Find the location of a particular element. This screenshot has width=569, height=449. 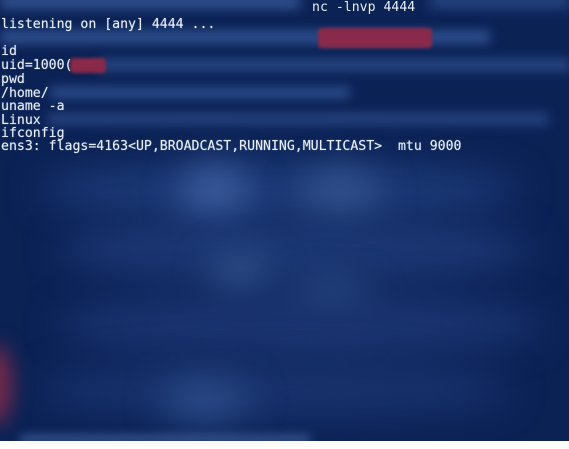

redacted-uid-mark is located at coordinates (88, 65).